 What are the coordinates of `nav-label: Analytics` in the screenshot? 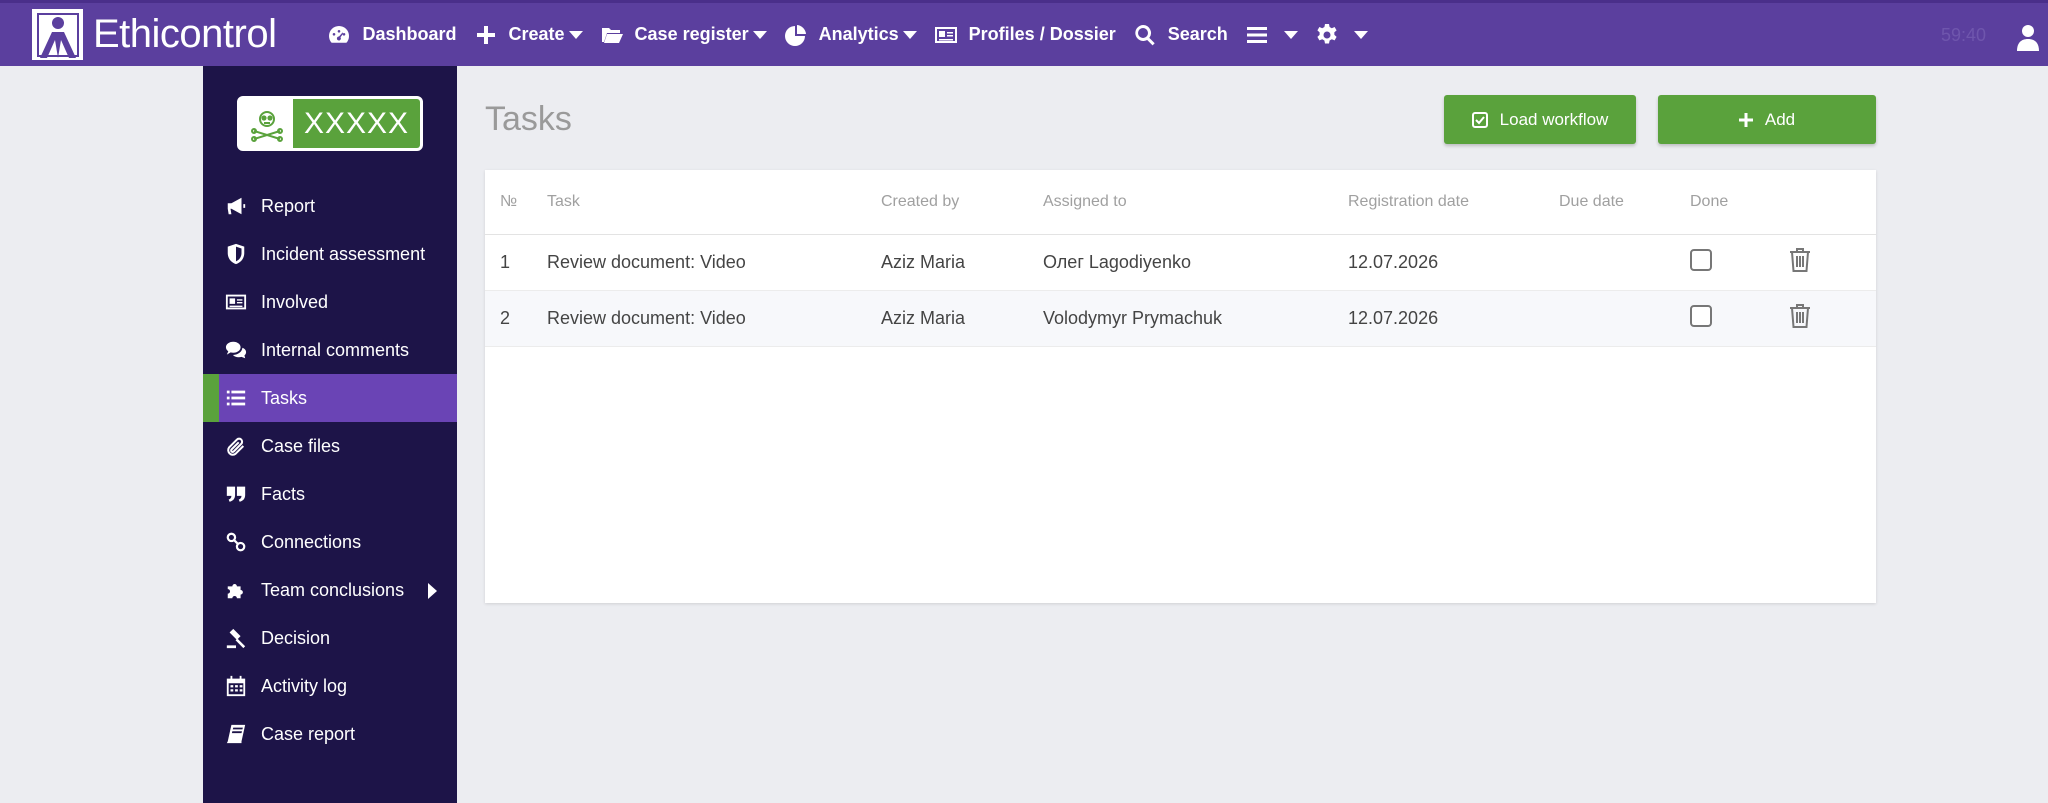 It's located at (858, 34).